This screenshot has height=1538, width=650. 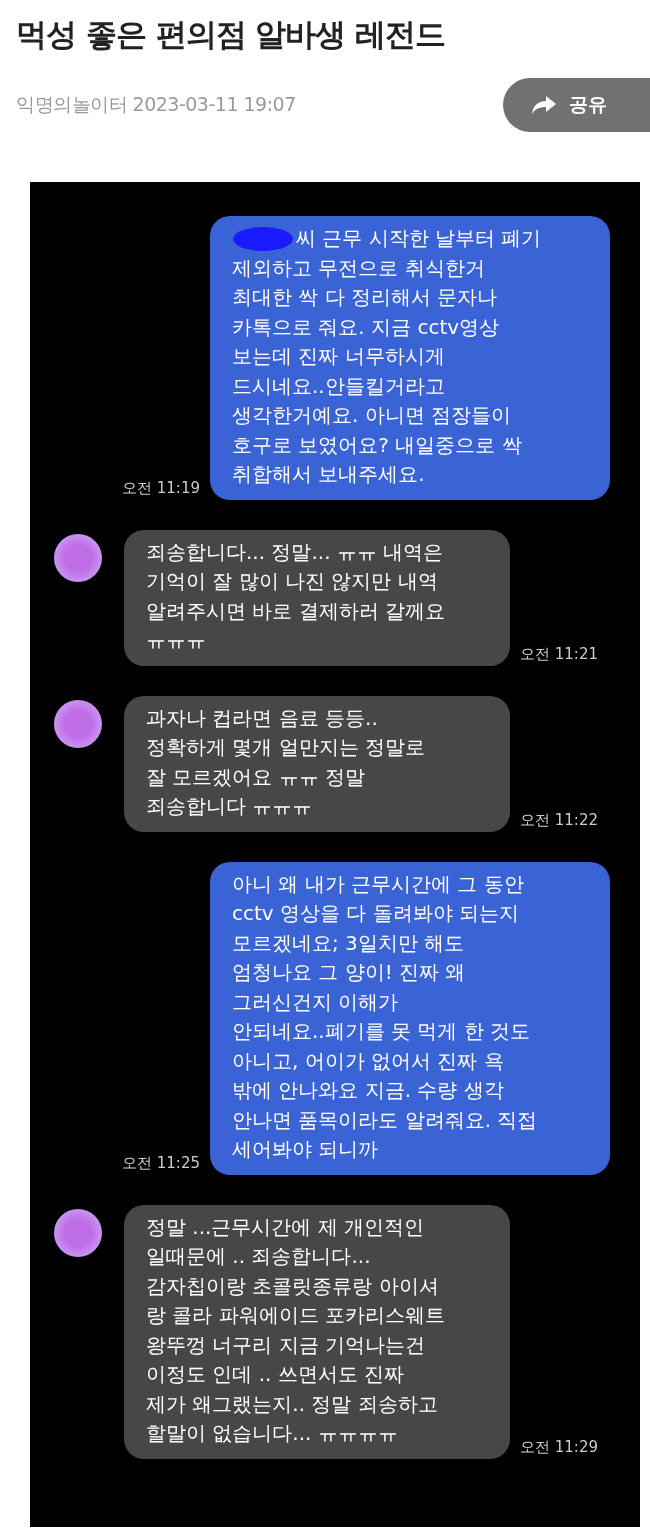 What do you see at coordinates (377, 370) in the screenshot?
I see `message-text: 제외하고 무전으로 취식한거 최대한 싹 다 정리해서 문자나 카톡으로 줘요. 지금 cctv영상 보는데 진짜 너무하시게 드시네요..안들킬거라고 생각한거예요. 아니면 점장들이 호구로 보였어요? 내일중으로 싹 취합해서 보내주세요.` at bounding box center [377, 370].